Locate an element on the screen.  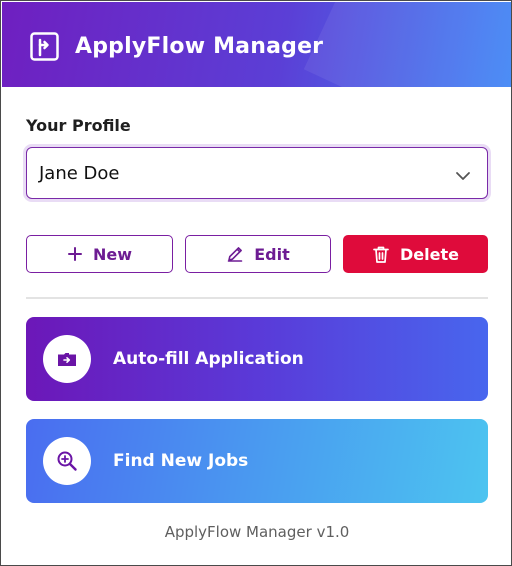
autofill-label: Auto-fill Application is located at coordinates (208, 359).